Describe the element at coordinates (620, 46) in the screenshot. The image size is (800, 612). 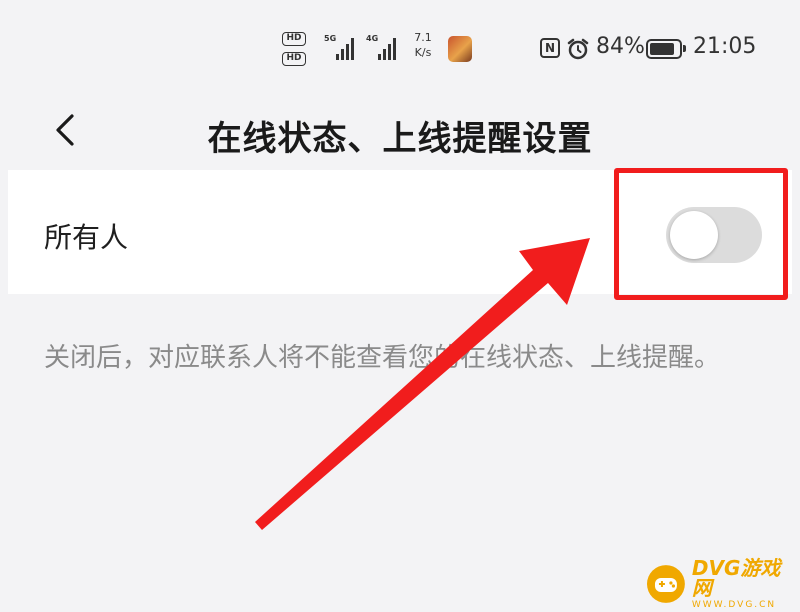
I see `battery-percent: 84%` at that location.